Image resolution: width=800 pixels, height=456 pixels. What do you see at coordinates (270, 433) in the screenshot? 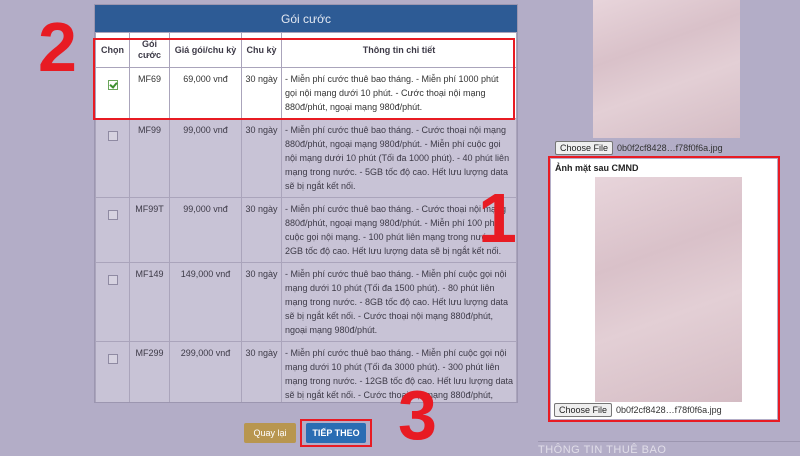
I see `back-button: Quay lại` at bounding box center [270, 433].